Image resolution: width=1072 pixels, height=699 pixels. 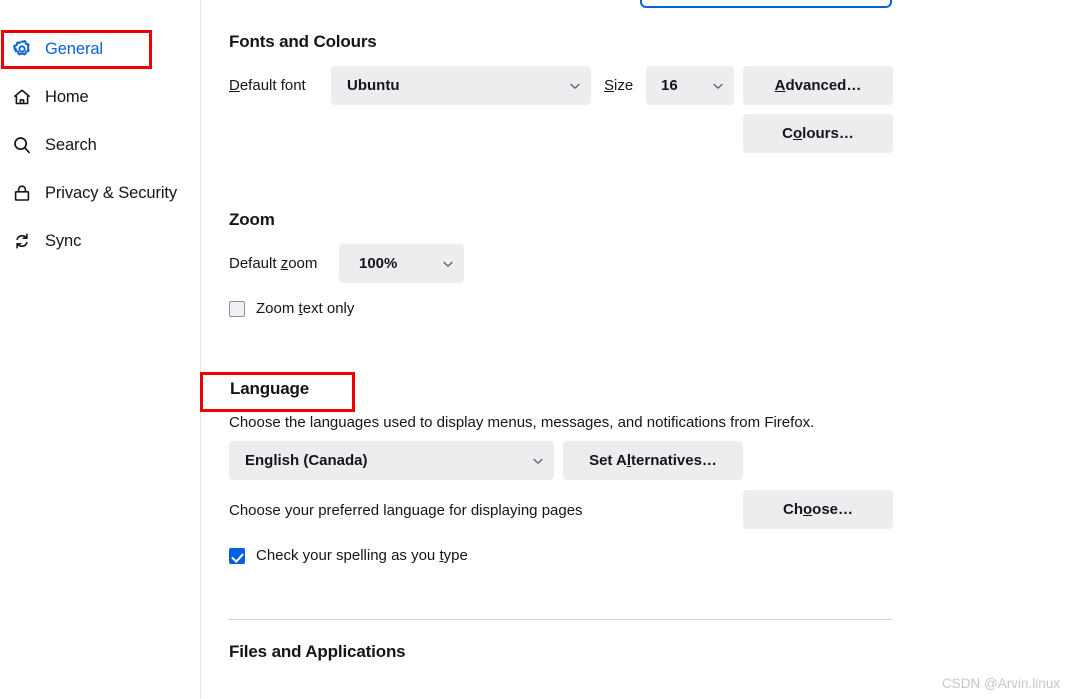 I want to click on font-size-label: Size, so click(x=619, y=85).